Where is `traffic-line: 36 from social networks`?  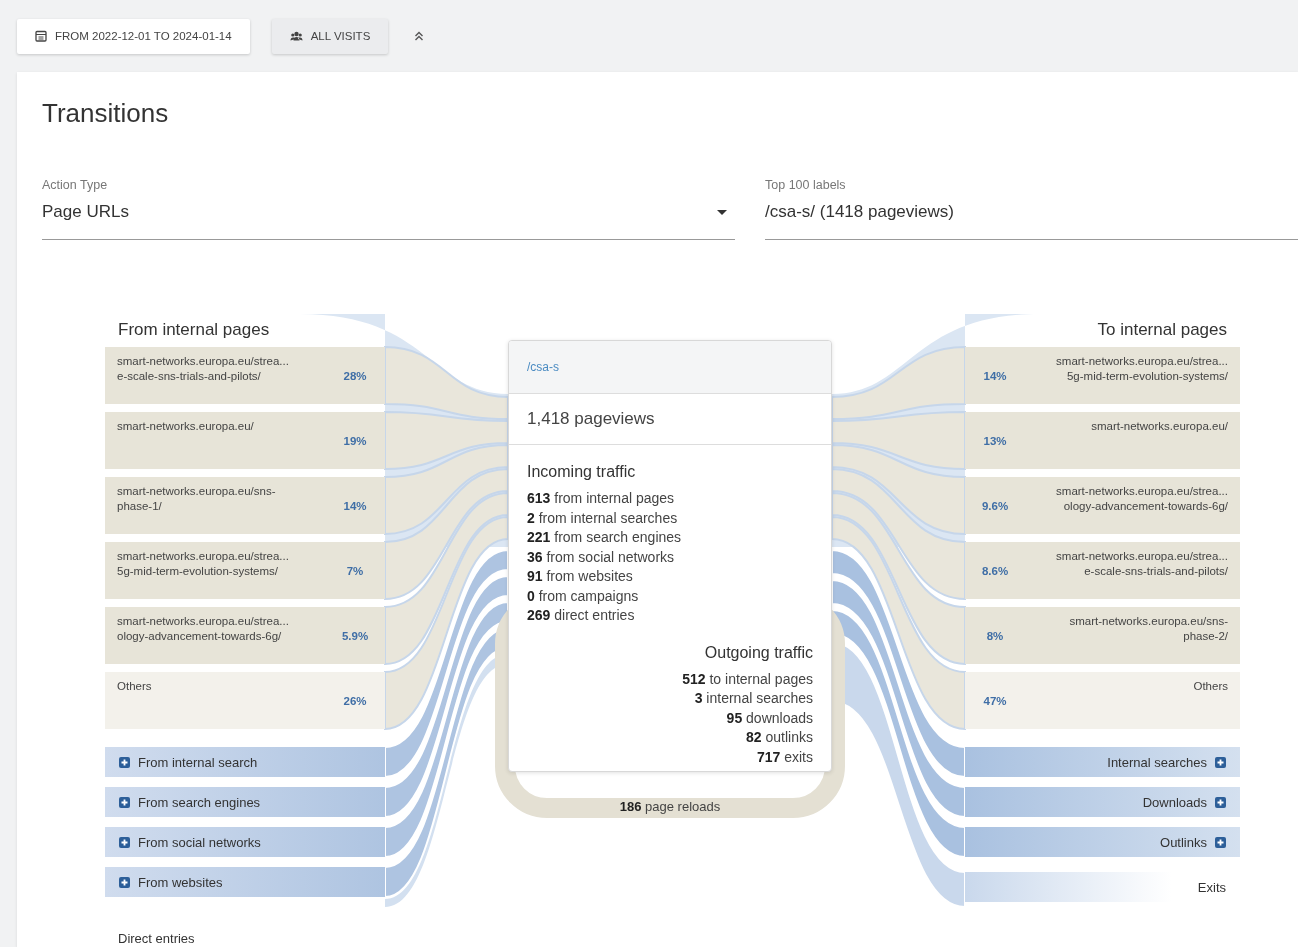
traffic-line: 36 from social networks is located at coordinates (601, 557).